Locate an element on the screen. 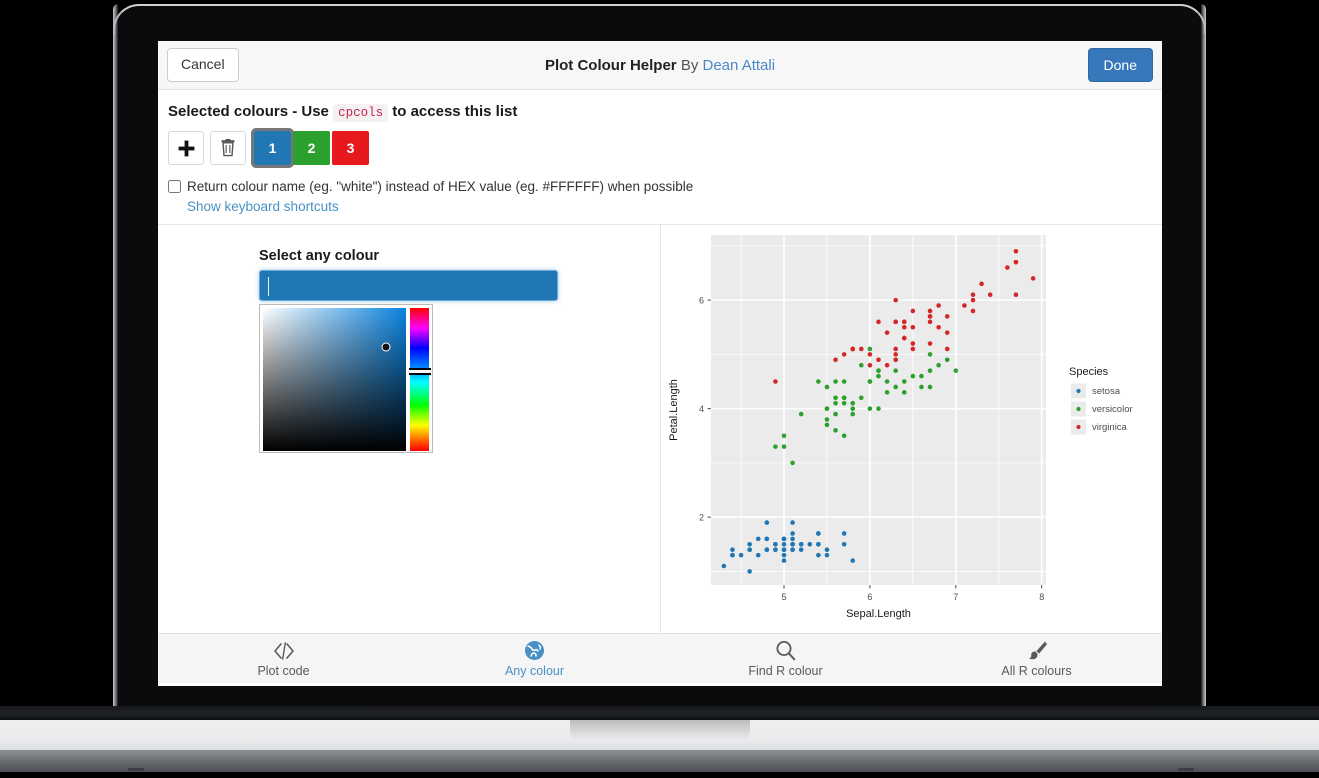 The width and height of the screenshot is (1319, 778). page-title-by: By is located at coordinates (689, 65).